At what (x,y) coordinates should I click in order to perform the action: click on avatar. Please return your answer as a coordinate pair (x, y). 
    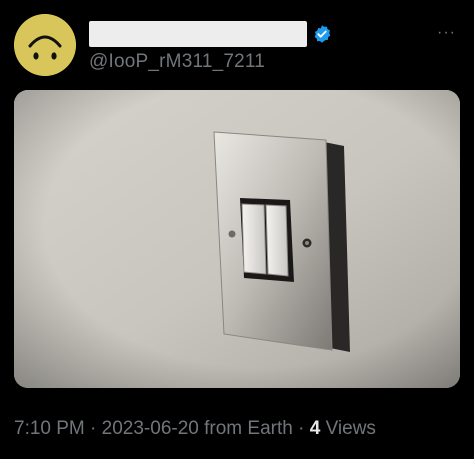
    Looking at the image, I should click on (45, 45).